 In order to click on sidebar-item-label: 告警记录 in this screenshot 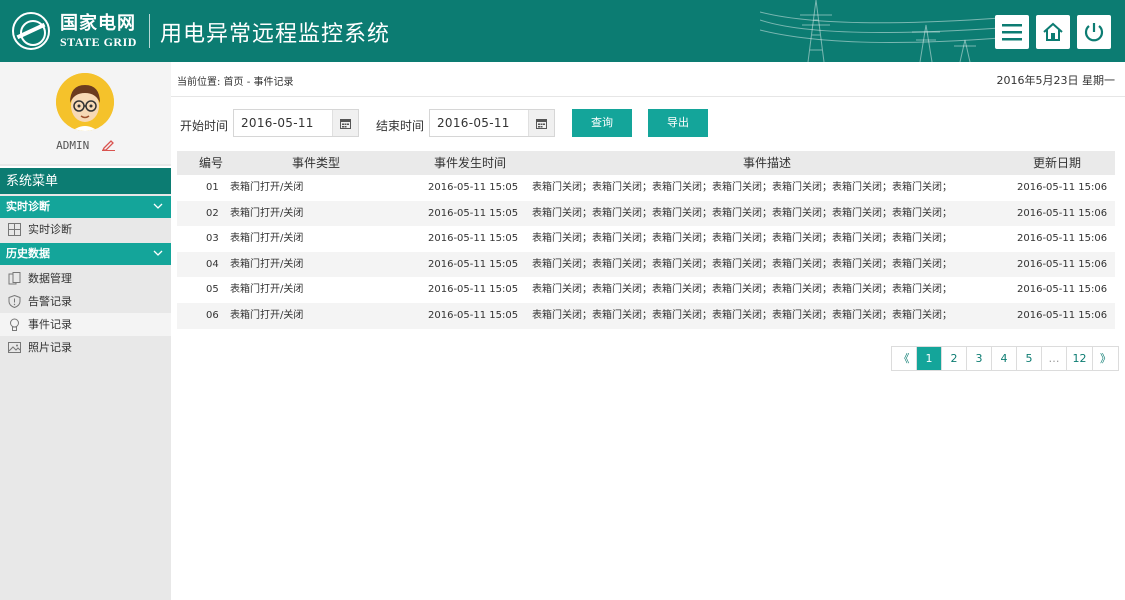, I will do `click(50, 301)`.